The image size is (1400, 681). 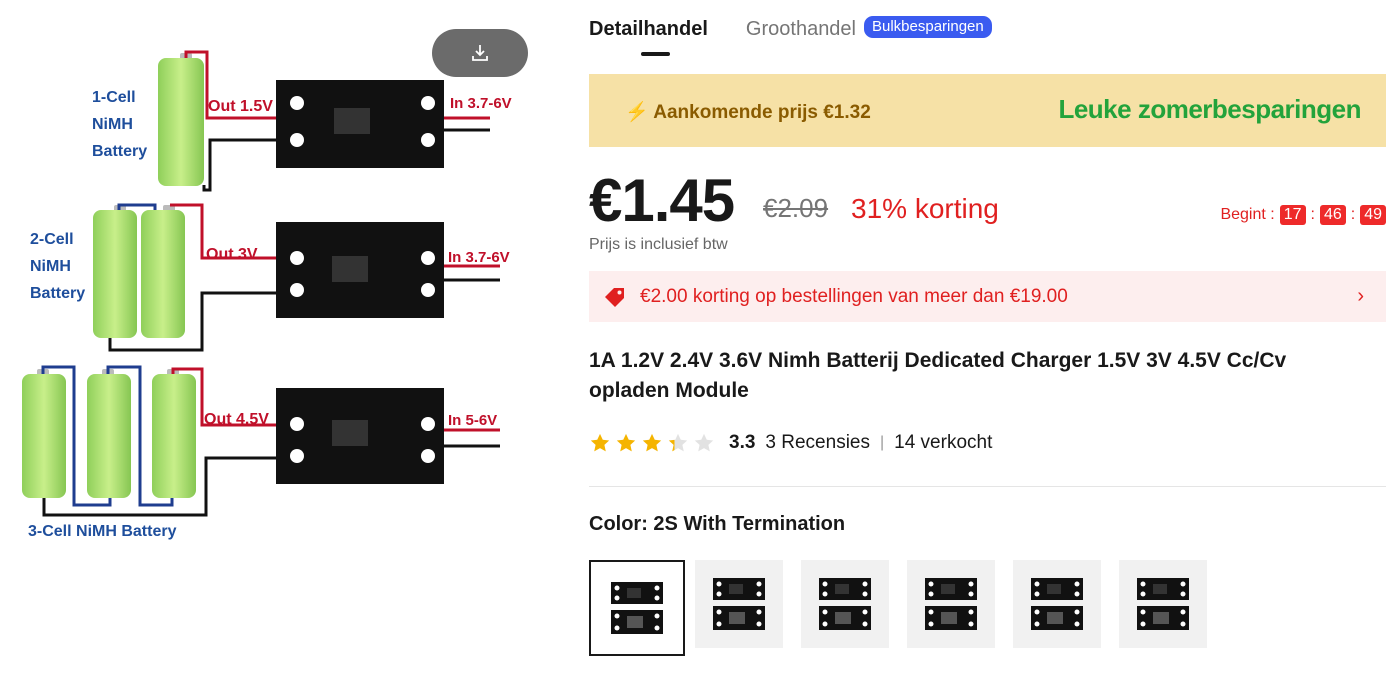 I want to click on color-options, so click(x=898, y=608).